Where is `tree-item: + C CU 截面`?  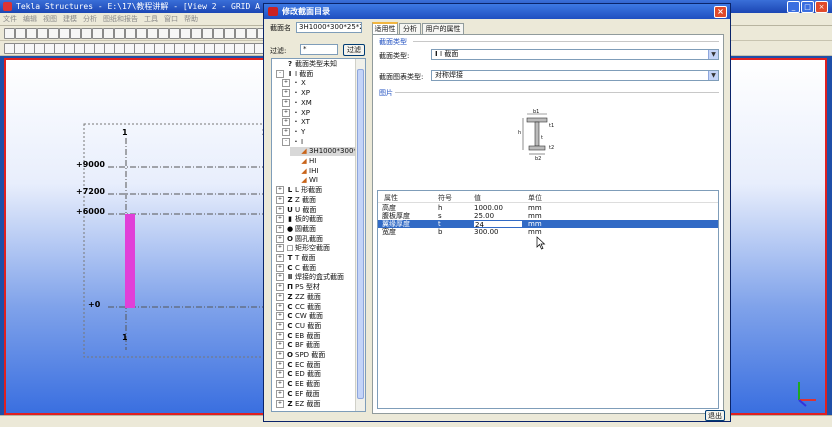 tree-item: + C CU 截面 is located at coordinates (298, 326).